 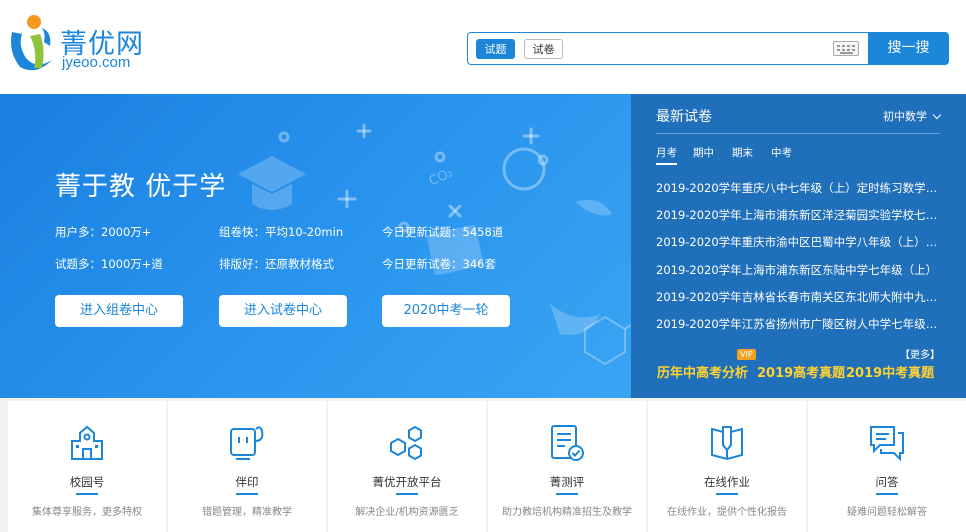 I want to click on stat-daily-questions: 今日更新试题：5458道, so click(x=443, y=232).